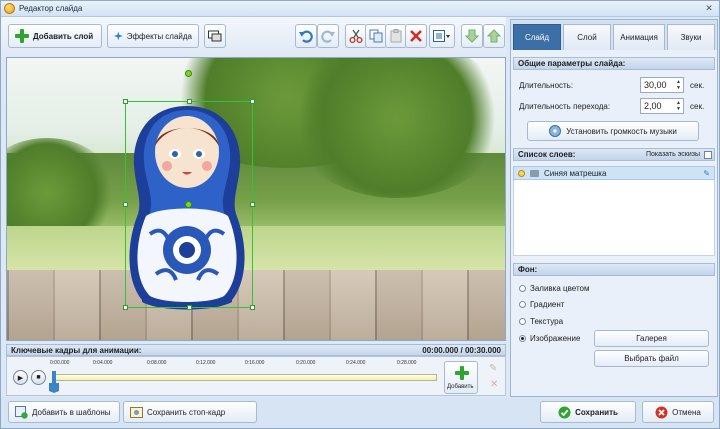 The height and width of the screenshot is (429, 720). Describe the element at coordinates (493, 368) in the screenshot. I see `edit-keyframe-icon: ✎` at that location.